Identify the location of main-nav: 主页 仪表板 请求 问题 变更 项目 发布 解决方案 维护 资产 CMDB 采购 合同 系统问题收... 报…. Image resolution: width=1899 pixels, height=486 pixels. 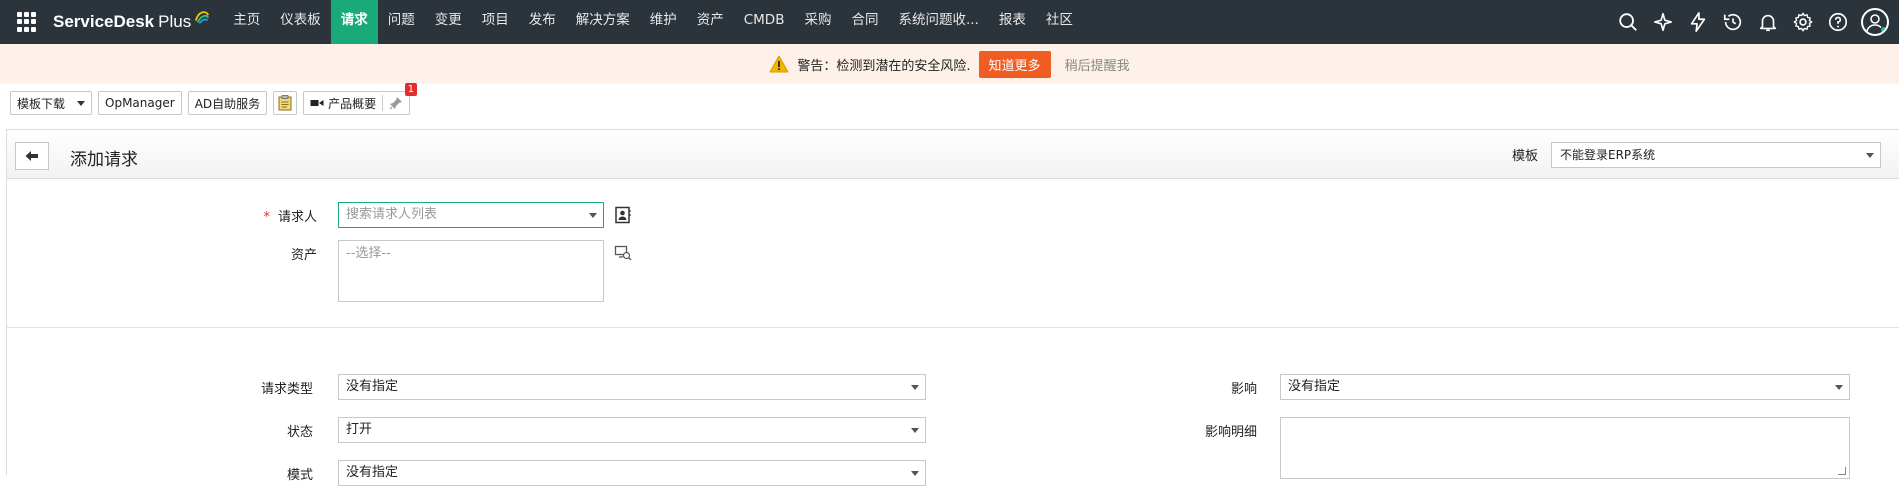
(653, 22).